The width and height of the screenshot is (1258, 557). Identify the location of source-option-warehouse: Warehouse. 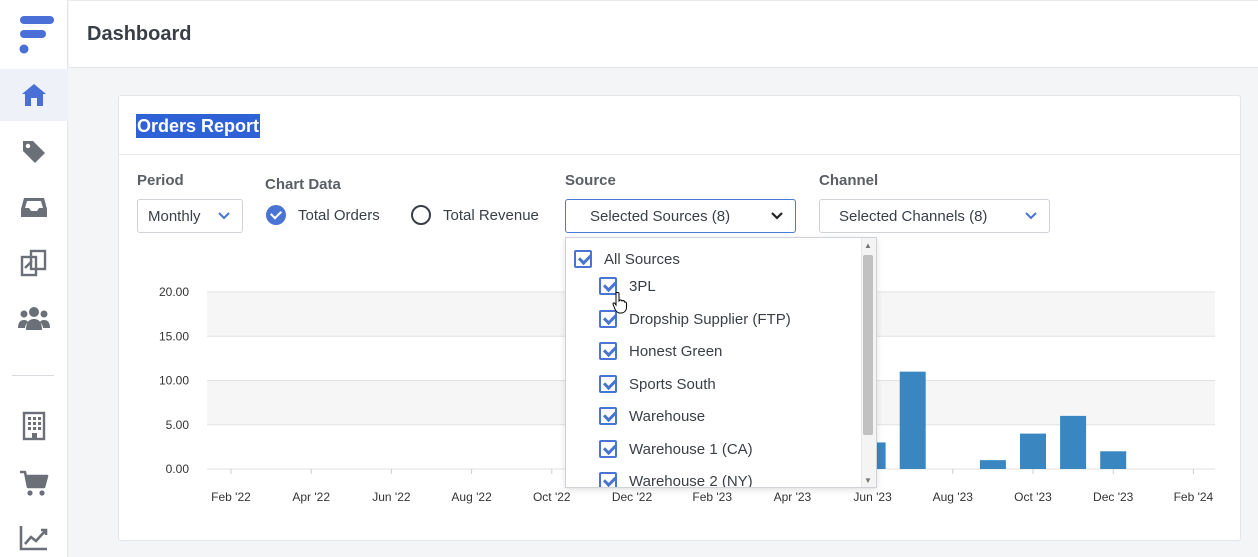
(652, 416).